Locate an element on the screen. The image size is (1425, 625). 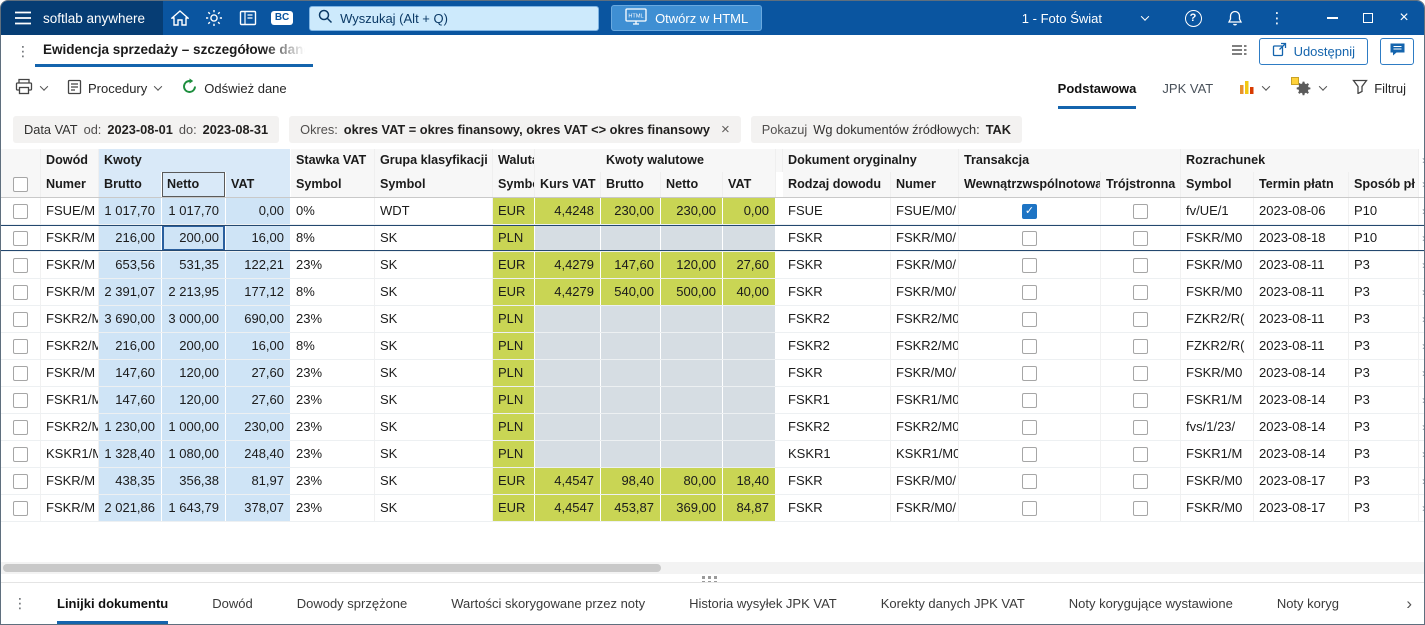
cell-stawka: 8% is located at coordinates (333, 346).